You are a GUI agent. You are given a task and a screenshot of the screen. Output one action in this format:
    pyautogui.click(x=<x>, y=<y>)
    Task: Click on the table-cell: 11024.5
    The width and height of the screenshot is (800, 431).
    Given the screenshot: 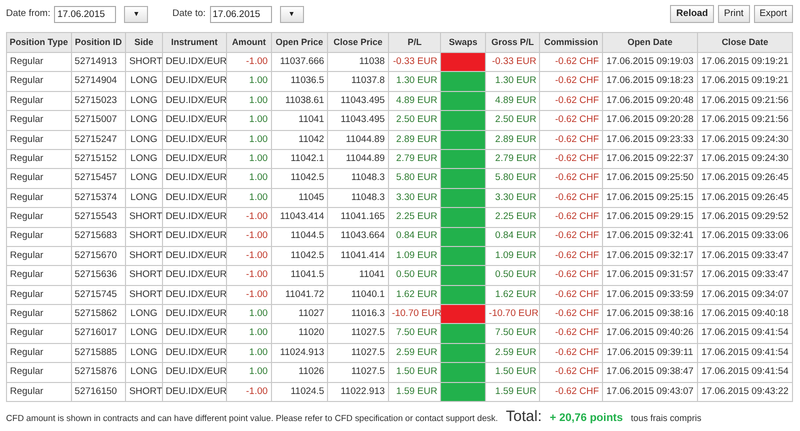 What is the action you would take?
    pyautogui.click(x=299, y=392)
    